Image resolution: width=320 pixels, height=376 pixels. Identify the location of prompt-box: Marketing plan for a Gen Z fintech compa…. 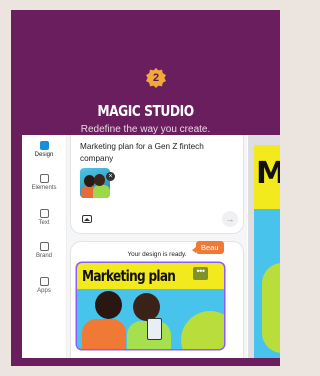
(157, 184).